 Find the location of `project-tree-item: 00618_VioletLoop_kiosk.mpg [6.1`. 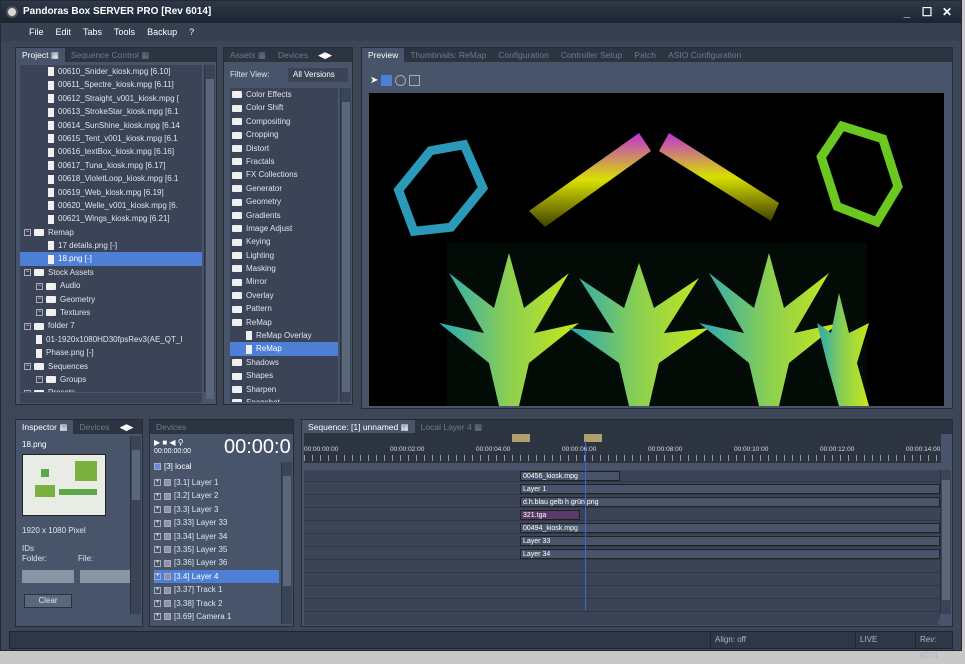

project-tree-item: 00618_VioletLoop_kiosk.mpg [6.1 is located at coordinates (111, 178).